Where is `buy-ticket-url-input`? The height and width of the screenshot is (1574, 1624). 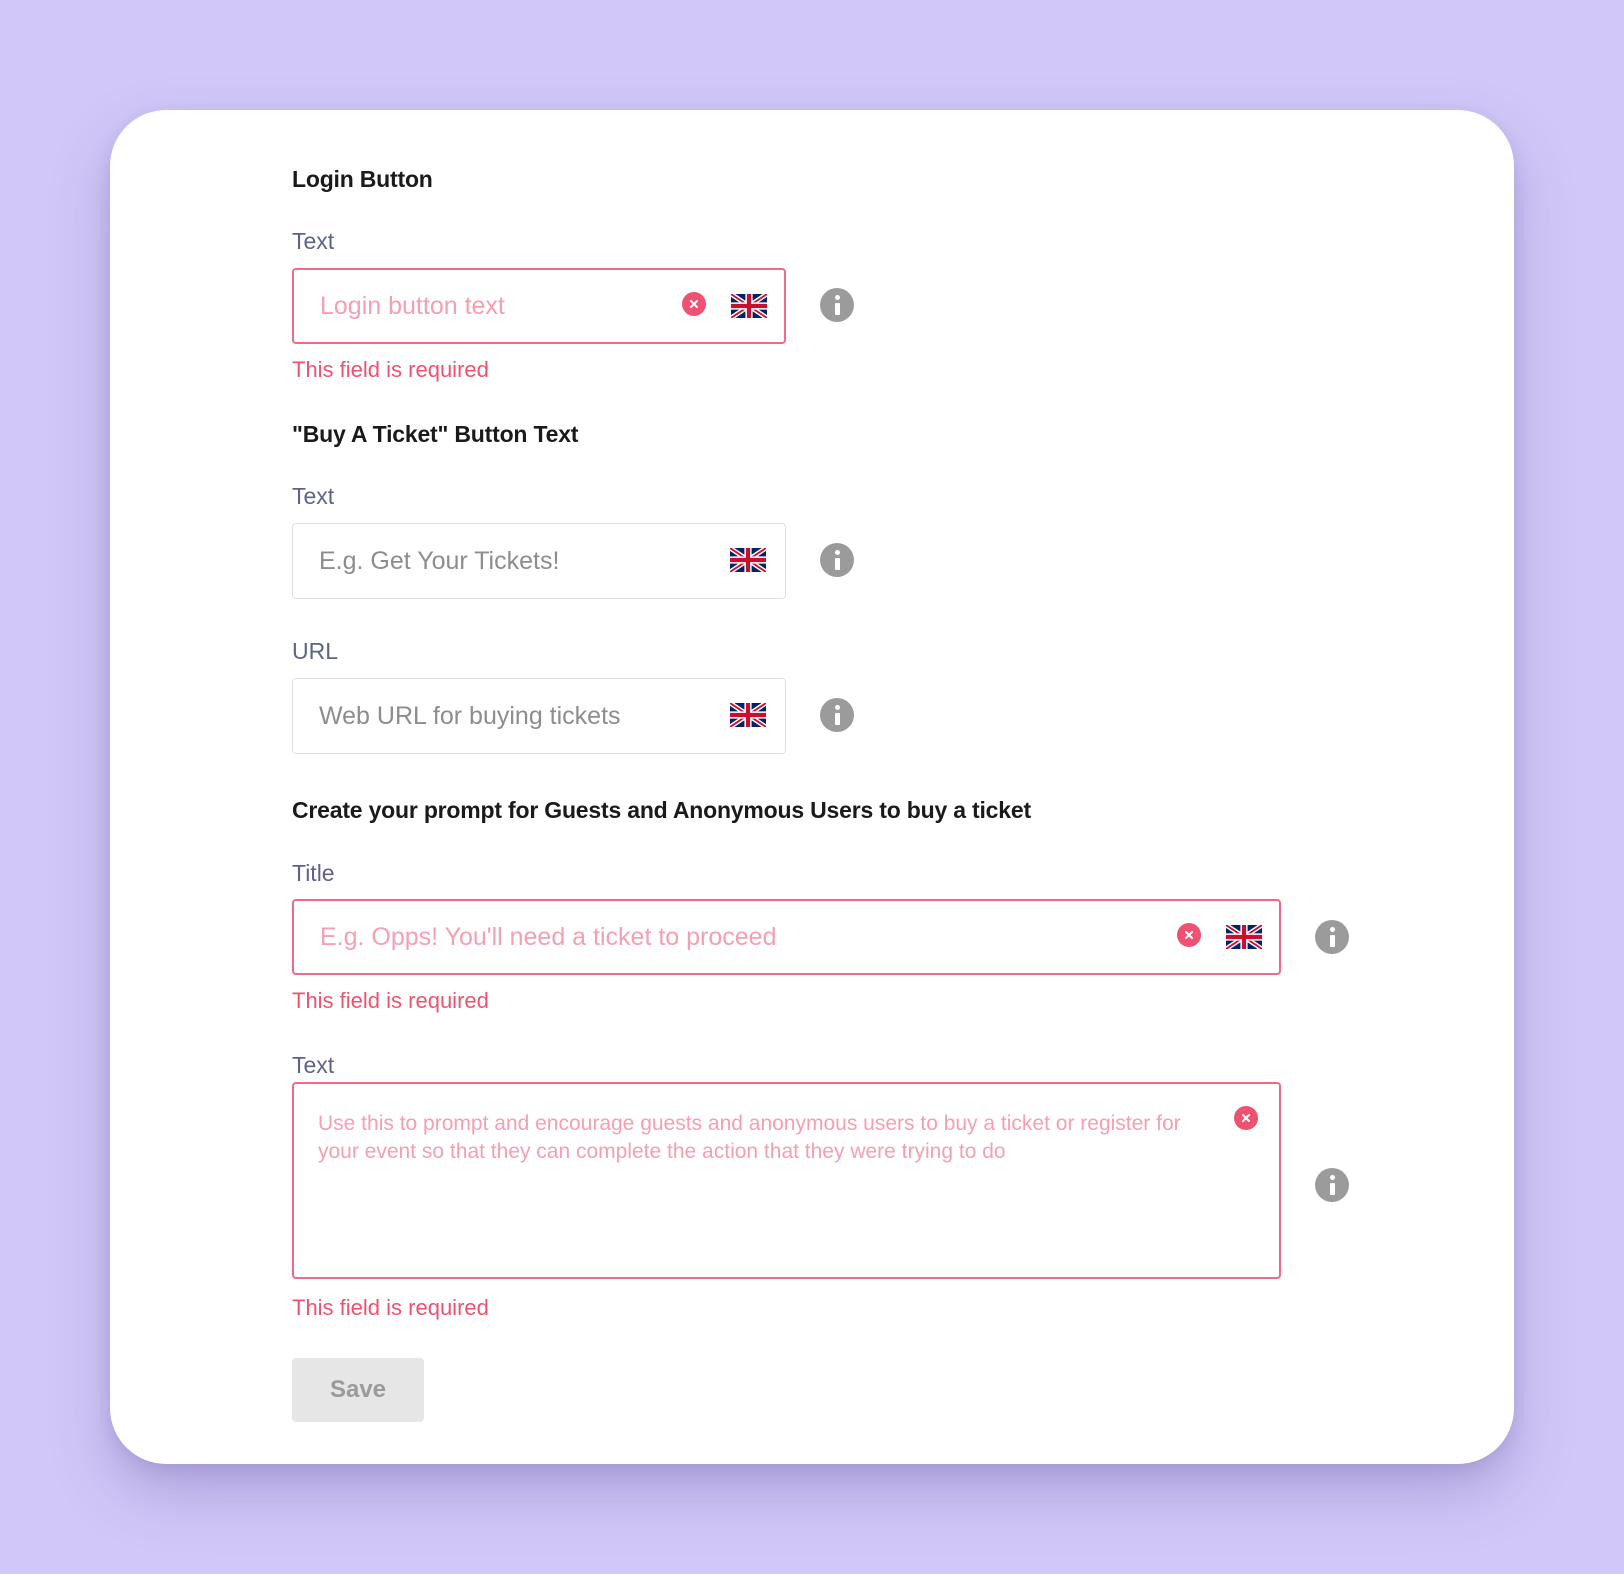
buy-ticket-url-input is located at coordinates (509, 716).